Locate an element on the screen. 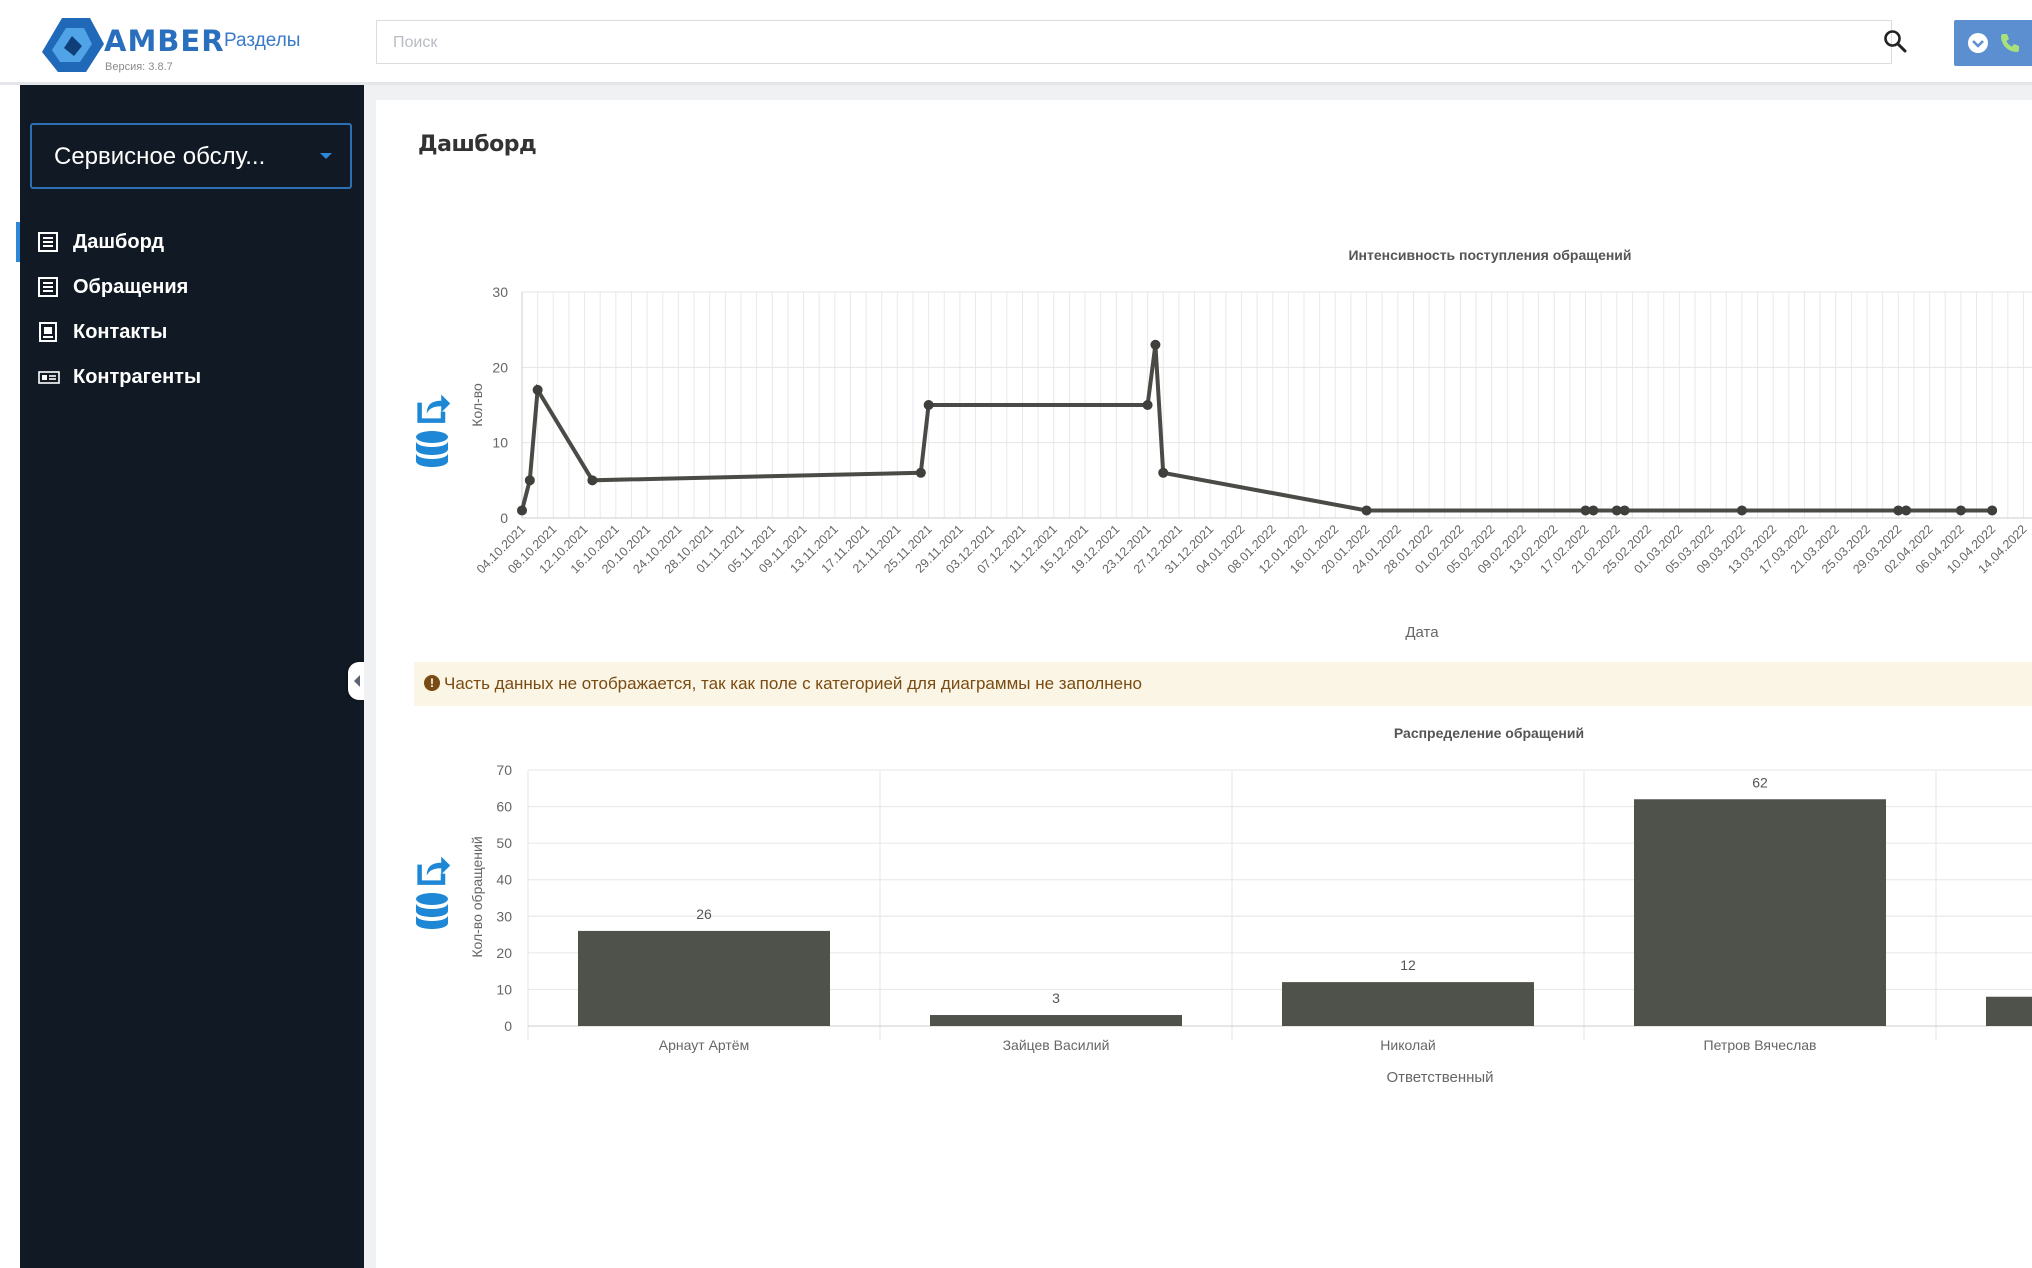  sections-link: Разделы is located at coordinates (262, 41).